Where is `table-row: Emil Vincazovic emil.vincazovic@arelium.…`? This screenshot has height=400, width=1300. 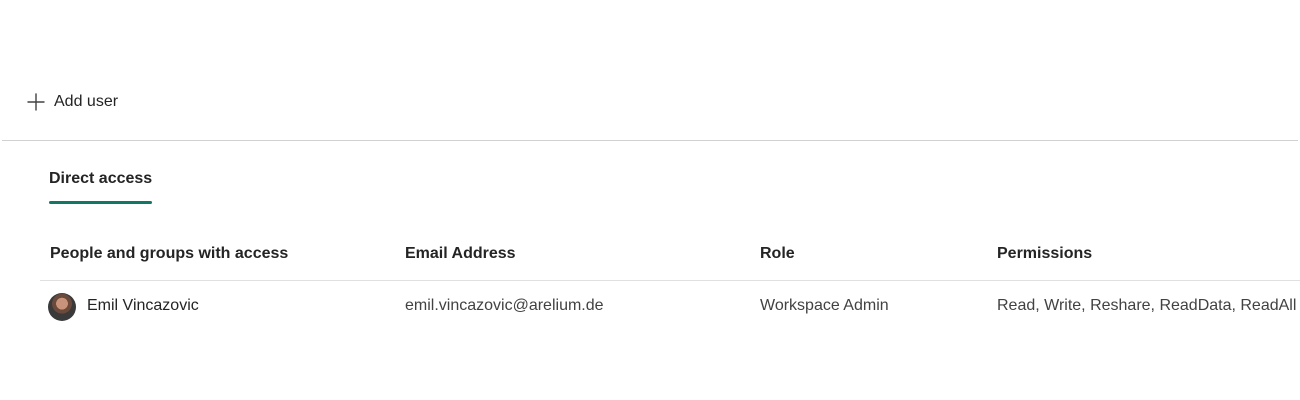 table-row: Emil Vincazovic emil.vincazovic@arelium.… is located at coordinates (670, 308).